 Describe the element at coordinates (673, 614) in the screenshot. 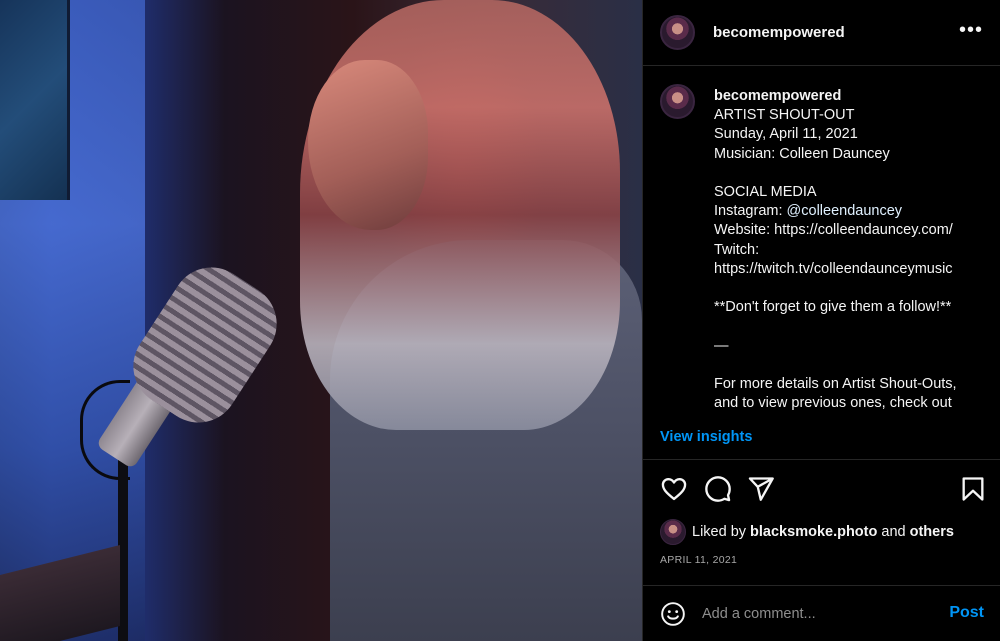

I see `emoji-icon` at that location.